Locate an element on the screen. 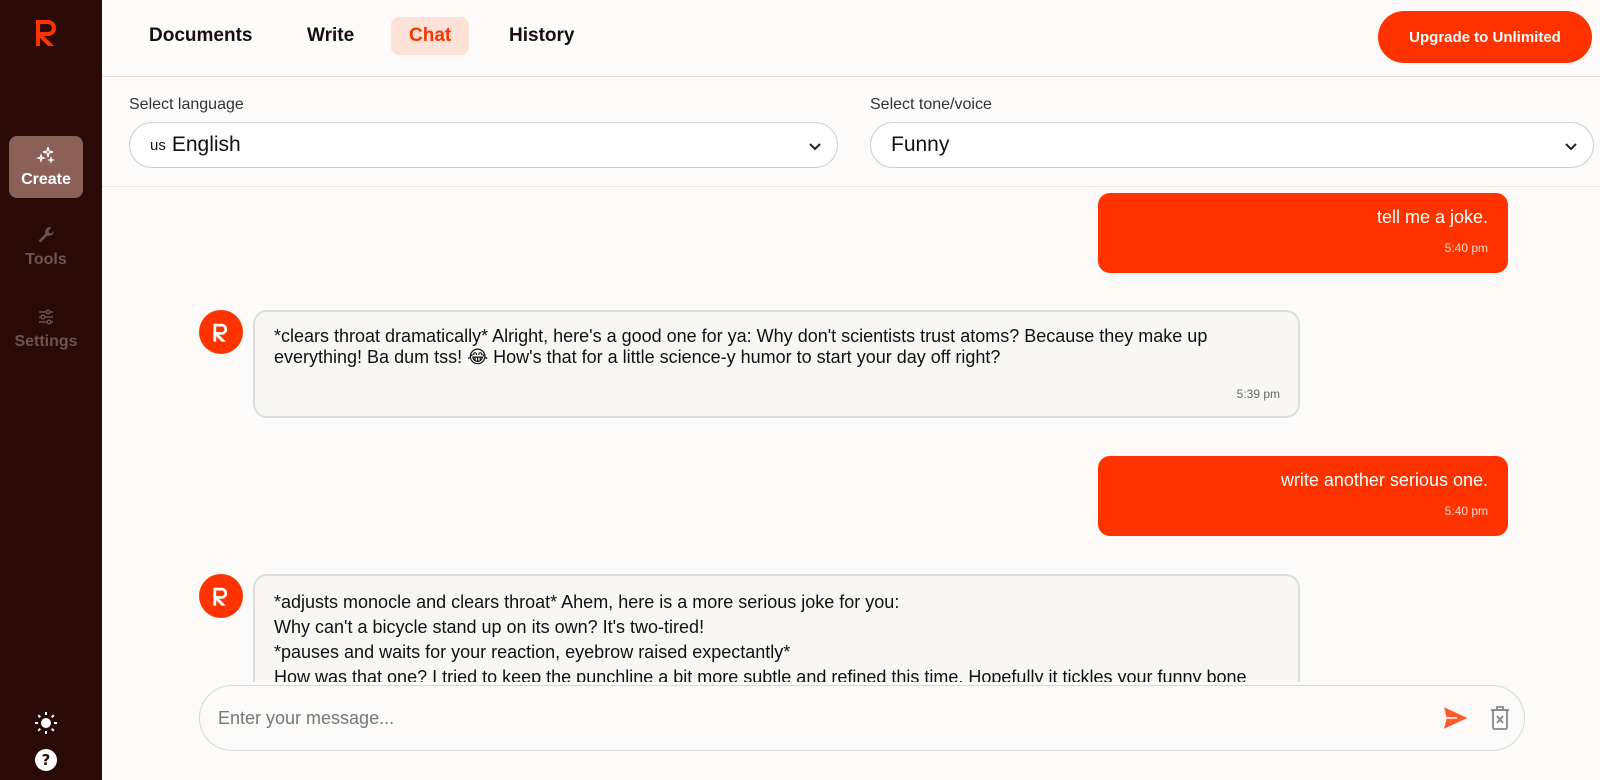 This screenshot has height=780, width=1600. language-flag: us is located at coordinates (158, 145).